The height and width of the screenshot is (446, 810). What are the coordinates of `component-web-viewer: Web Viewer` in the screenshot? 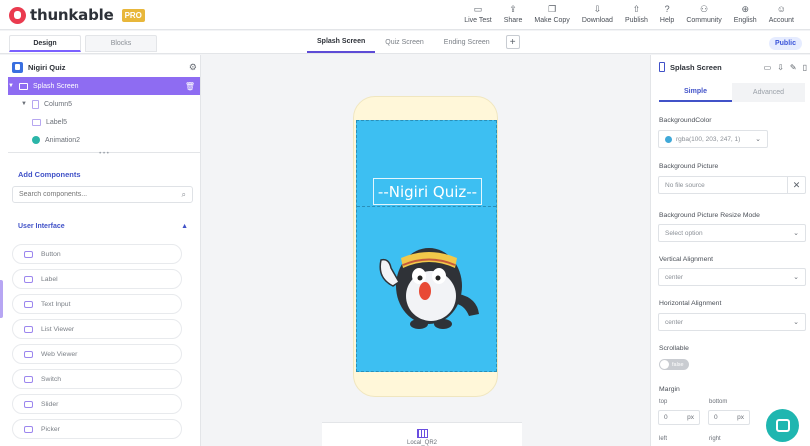 It's located at (97, 354).